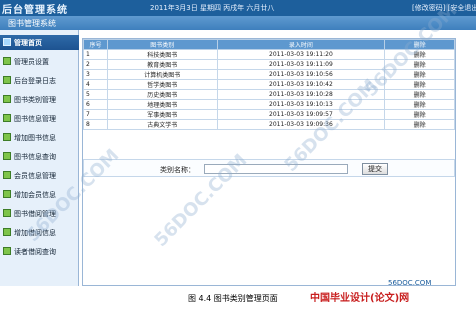 The image size is (476, 313). Describe the element at coordinates (35, 138) in the screenshot. I see `sidebar-item-label: 增加图书信息` at that location.